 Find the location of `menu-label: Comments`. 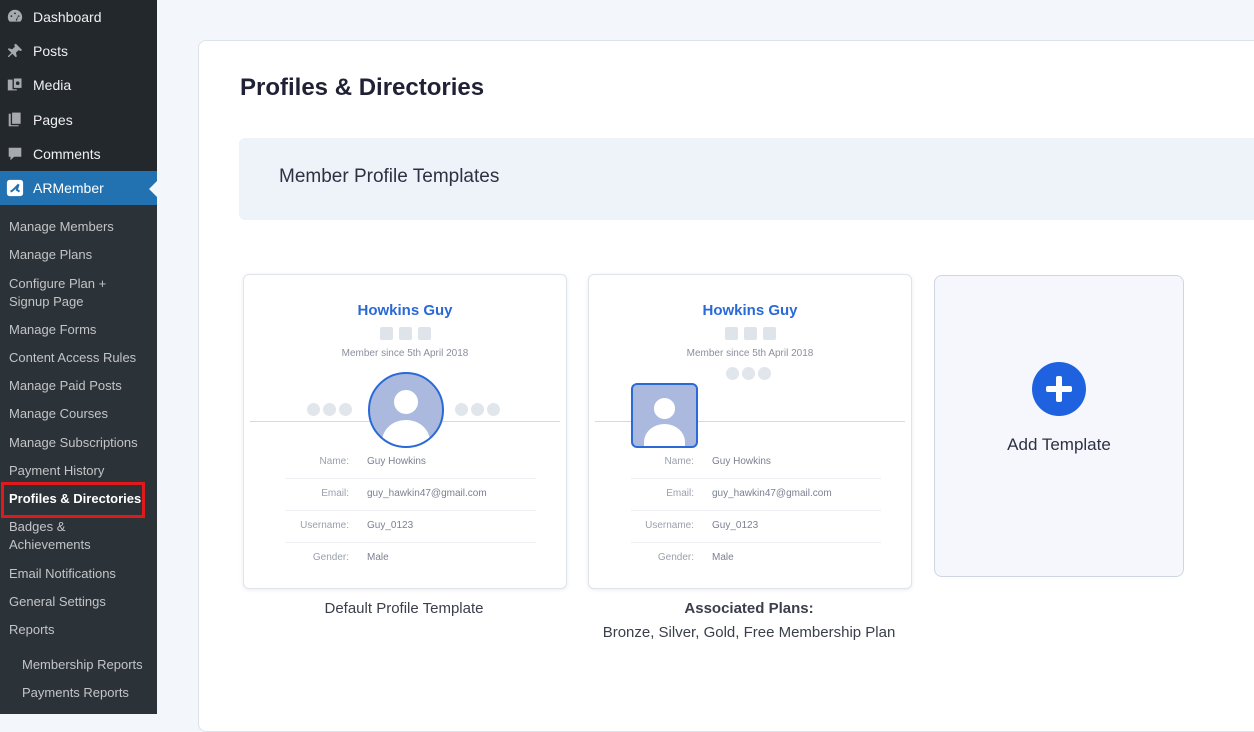

menu-label: Comments is located at coordinates (67, 154).